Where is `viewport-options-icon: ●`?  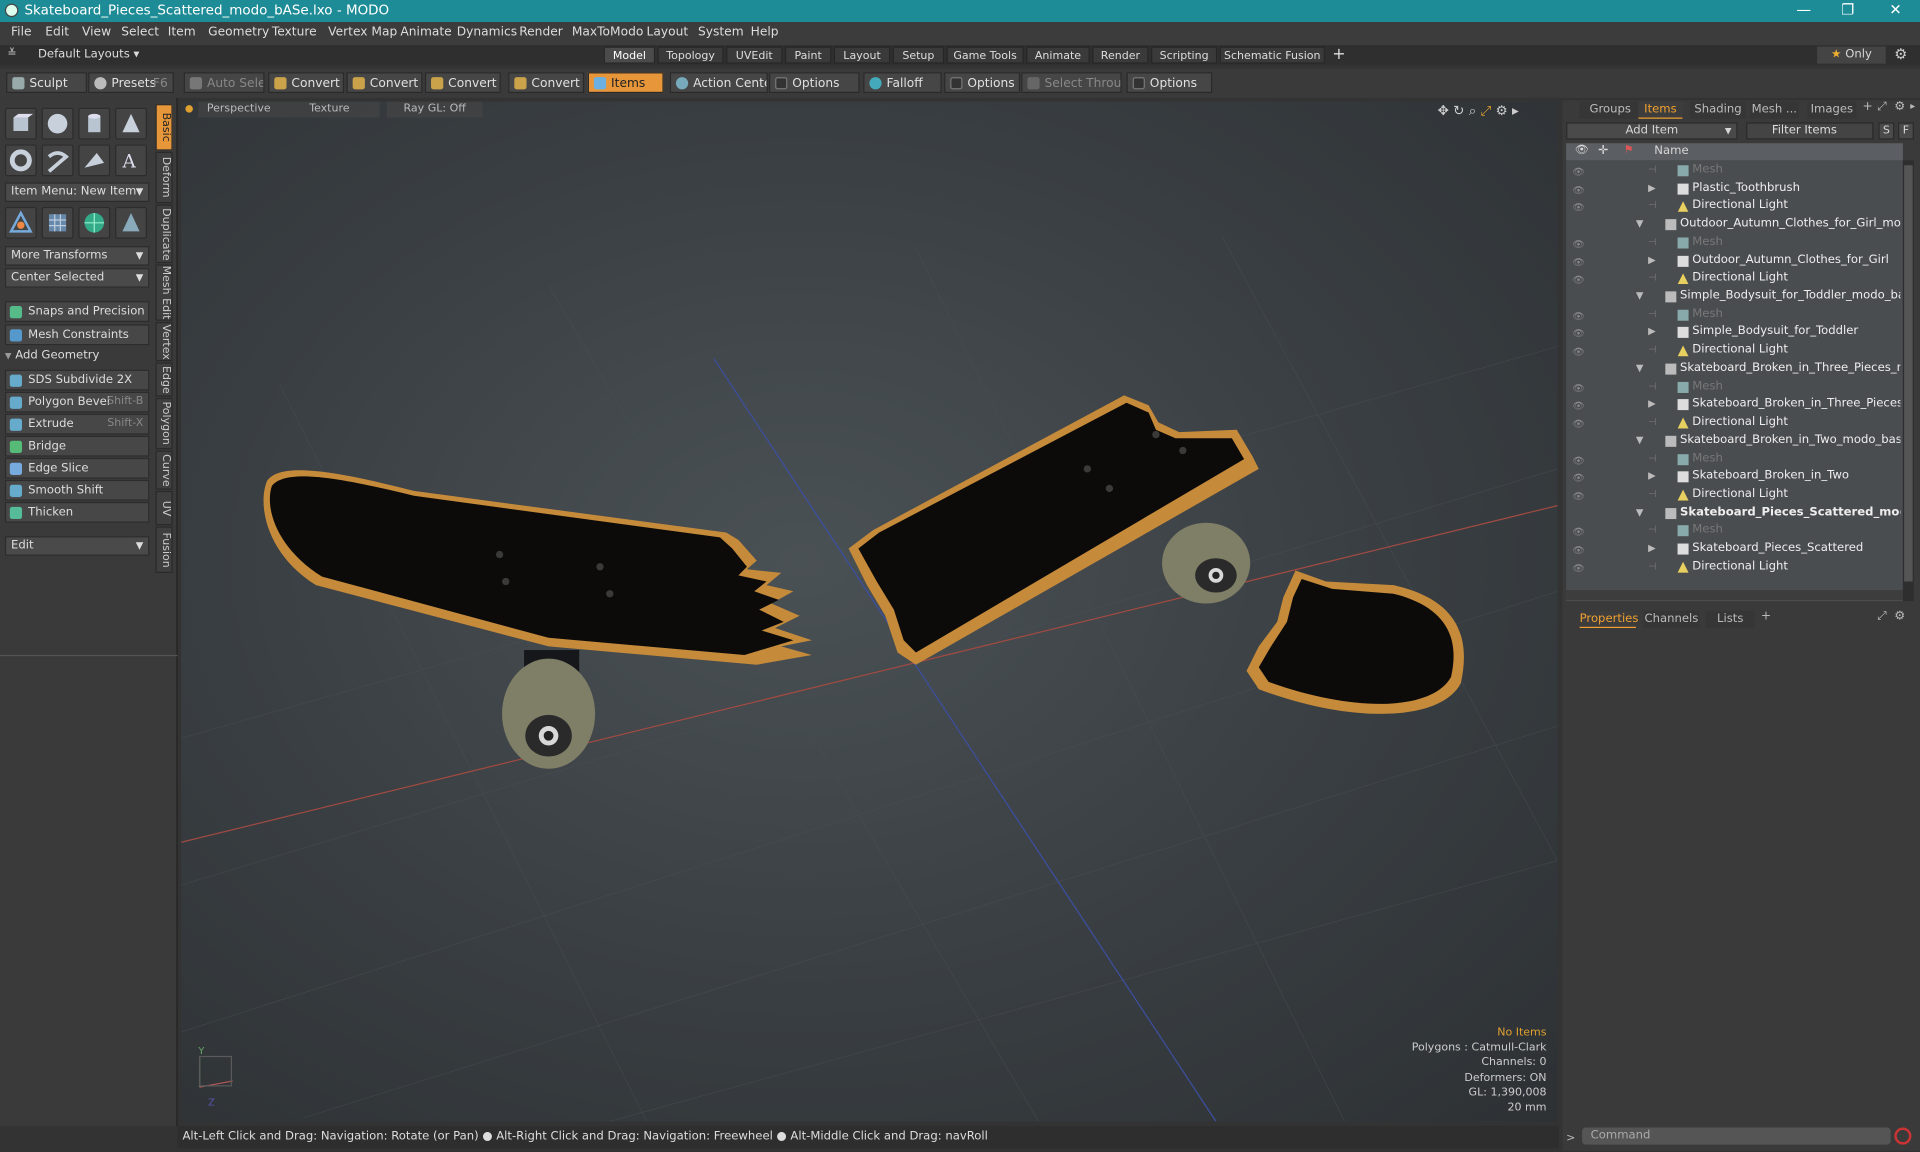
viewport-options-icon: ● is located at coordinates (189, 108).